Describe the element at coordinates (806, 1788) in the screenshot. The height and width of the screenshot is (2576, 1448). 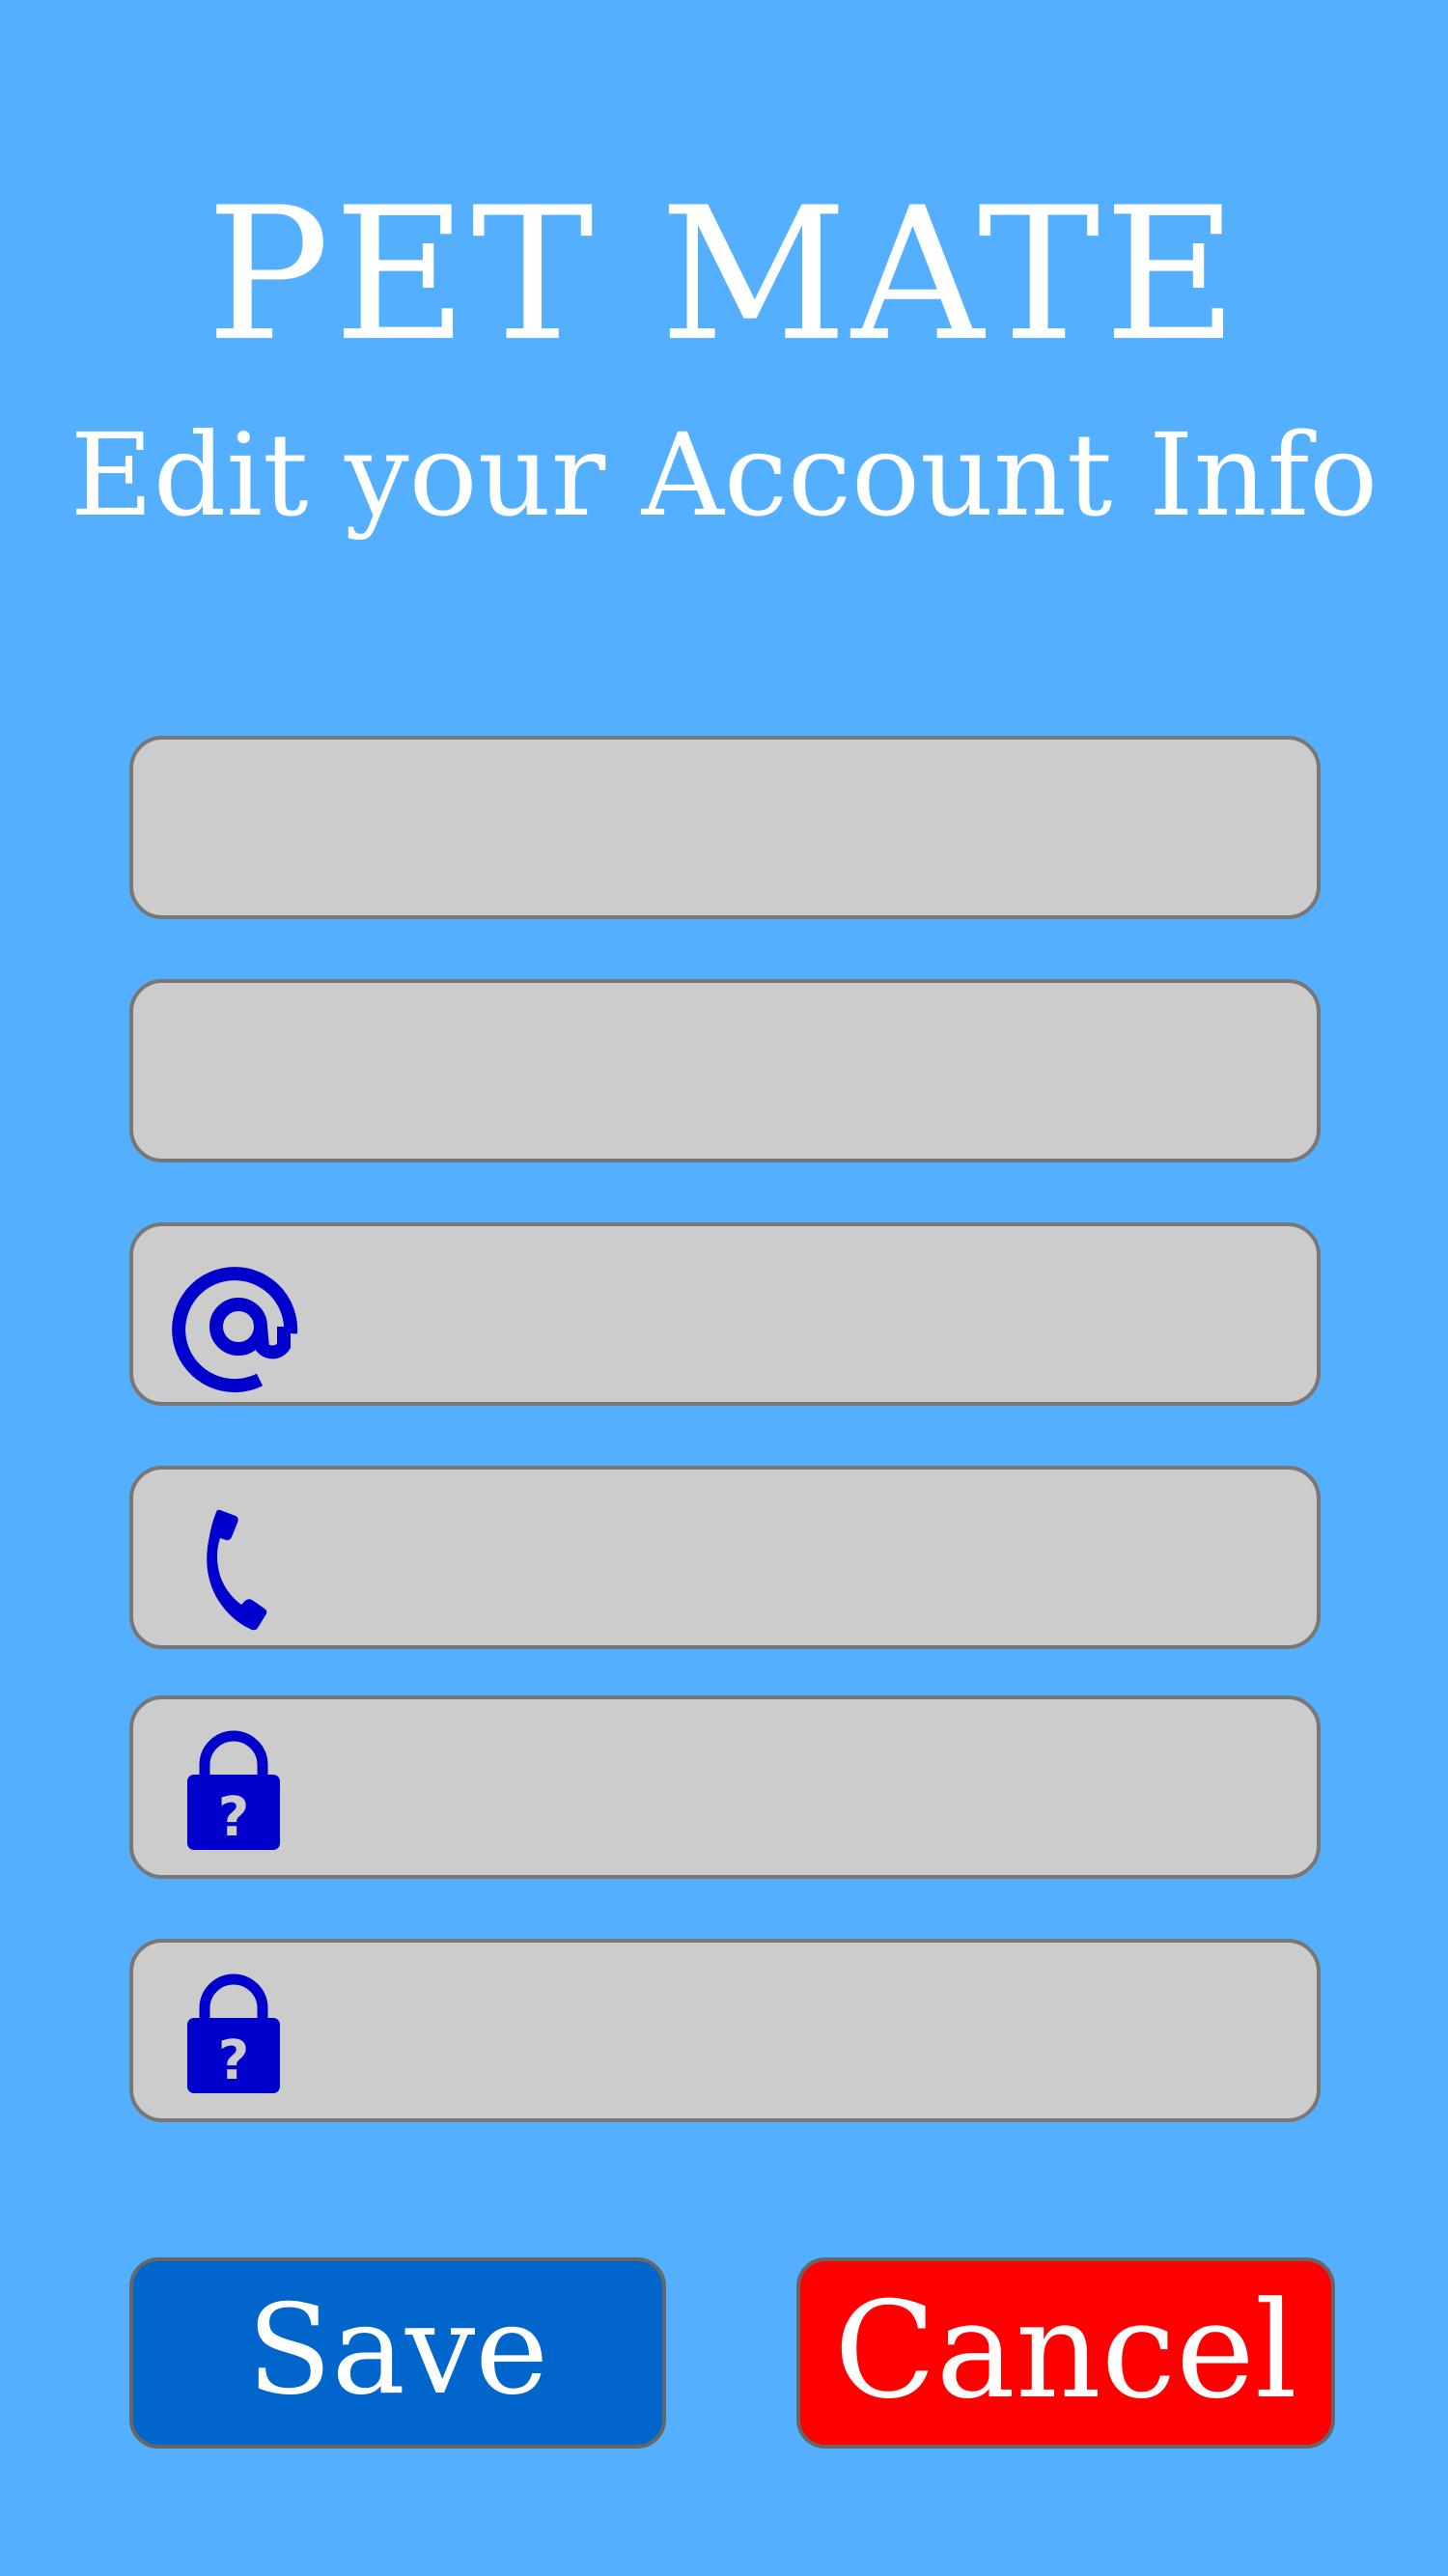
I see `password-input` at that location.